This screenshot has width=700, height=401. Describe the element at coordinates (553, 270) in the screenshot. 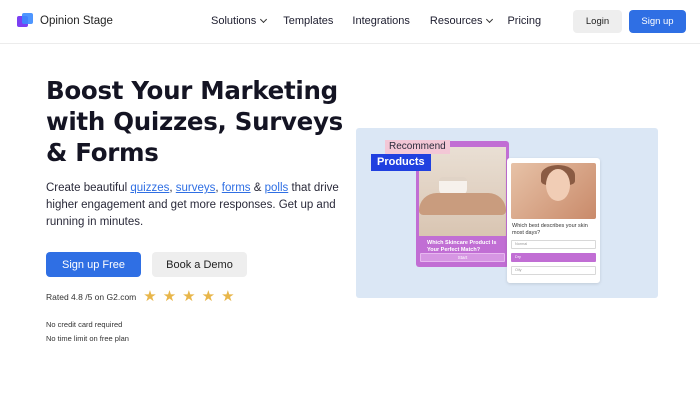

I see `survey-option: Oily` at that location.